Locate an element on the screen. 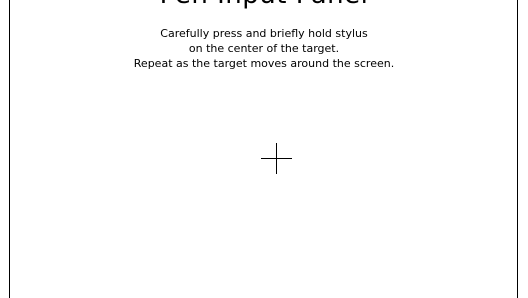 The image size is (528, 298). crosshair-vertical-line is located at coordinates (276, 158).